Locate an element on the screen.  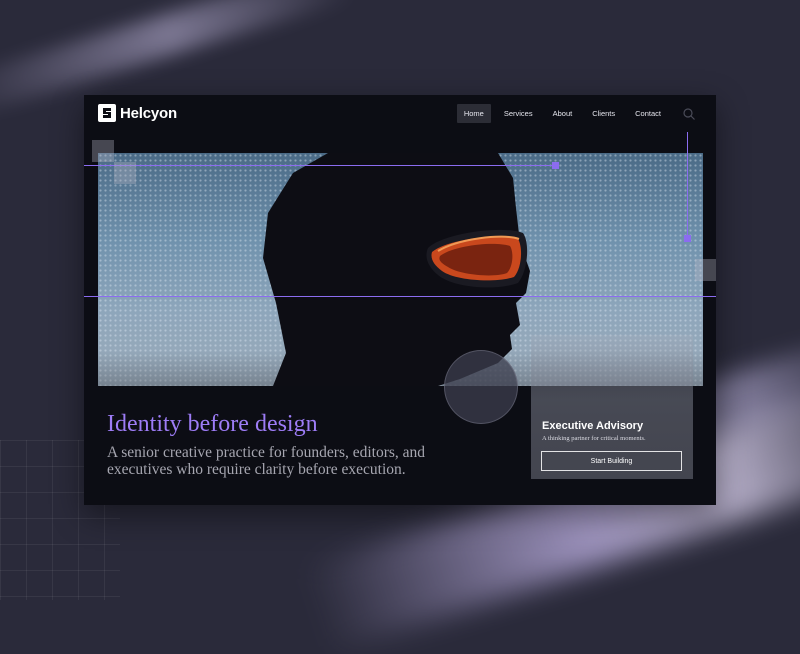
decorative-circle is located at coordinates (481, 387).